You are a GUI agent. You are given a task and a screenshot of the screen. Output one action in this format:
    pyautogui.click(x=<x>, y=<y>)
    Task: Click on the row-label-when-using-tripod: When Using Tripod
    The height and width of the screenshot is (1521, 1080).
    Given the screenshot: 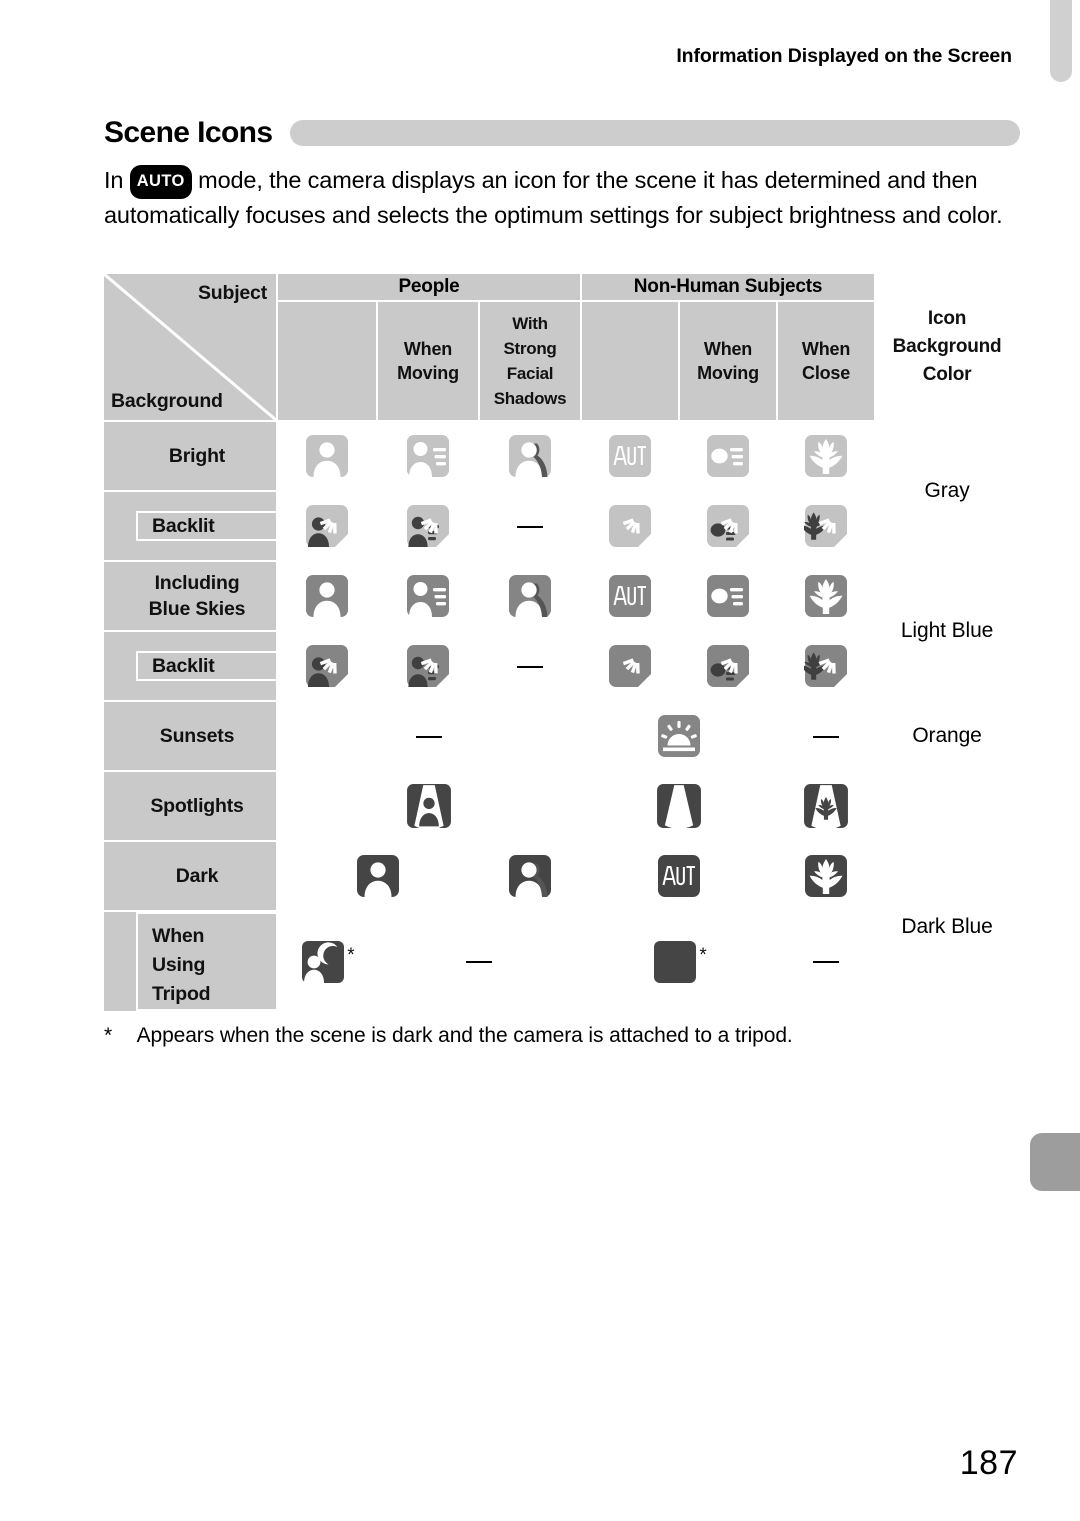 What is the action you would take?
    pyautogui.click(x=190, y=961)
    